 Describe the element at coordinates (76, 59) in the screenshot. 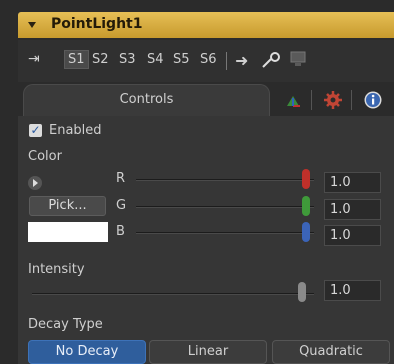

I see `slot-s1: S1` at that location.